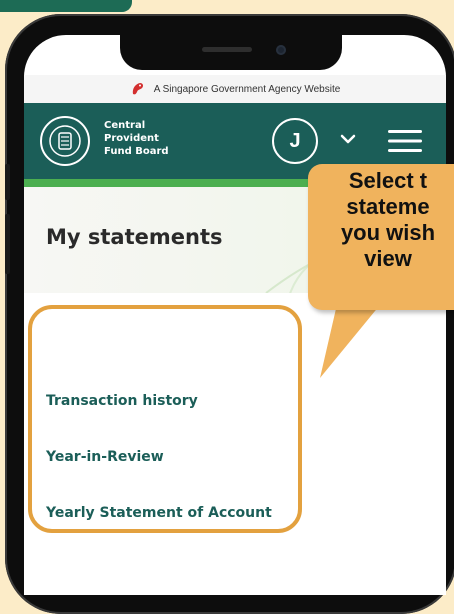 The image size is (454, 614). What do you see at coordinates (136, 151) in the screenshot?
I see `logo-line: Fund Board` at bounding box center [136, 151].